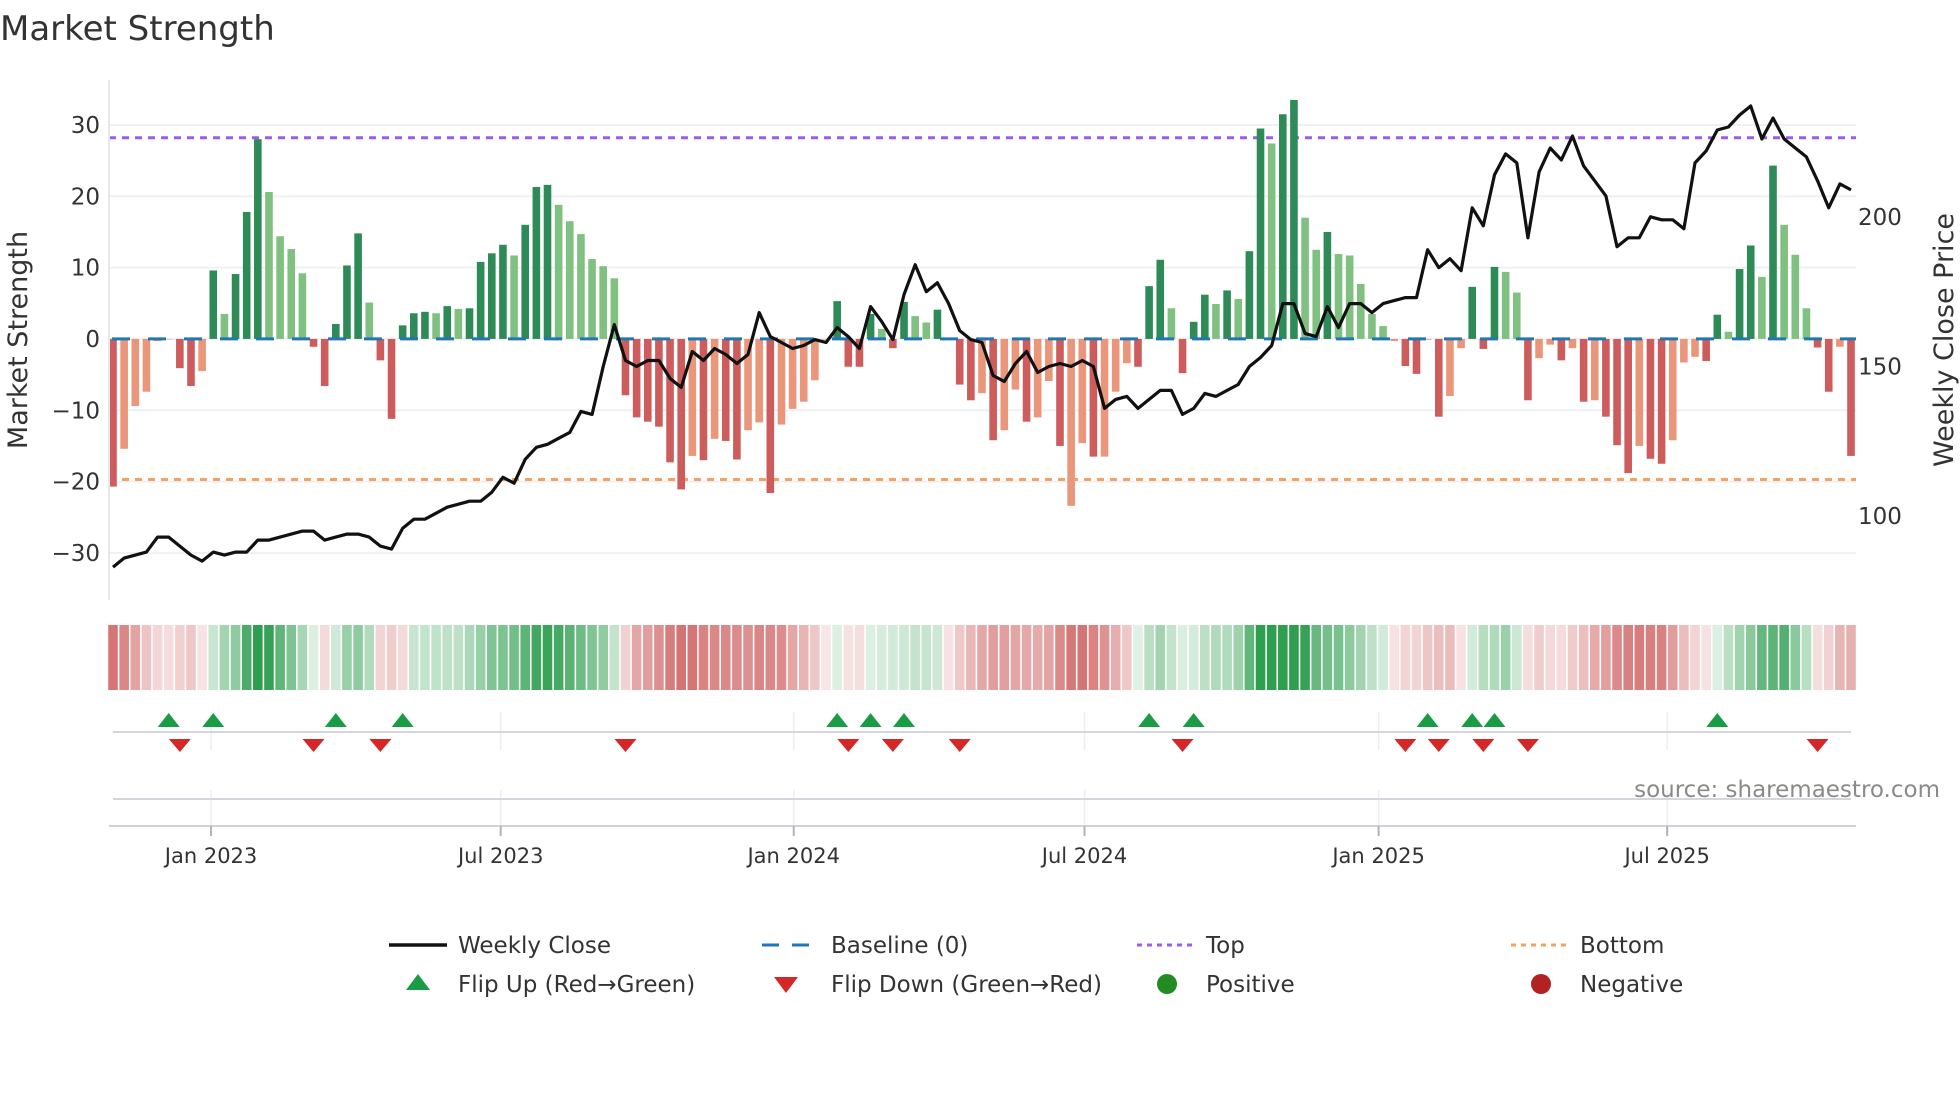 Image resolution: width=1960 pixels, height=1102 pixels. What do you see at coordinates (18, 340) in the screenshot?
I see `y-axis-label: Market Strength` at bounding box center [18, 340].